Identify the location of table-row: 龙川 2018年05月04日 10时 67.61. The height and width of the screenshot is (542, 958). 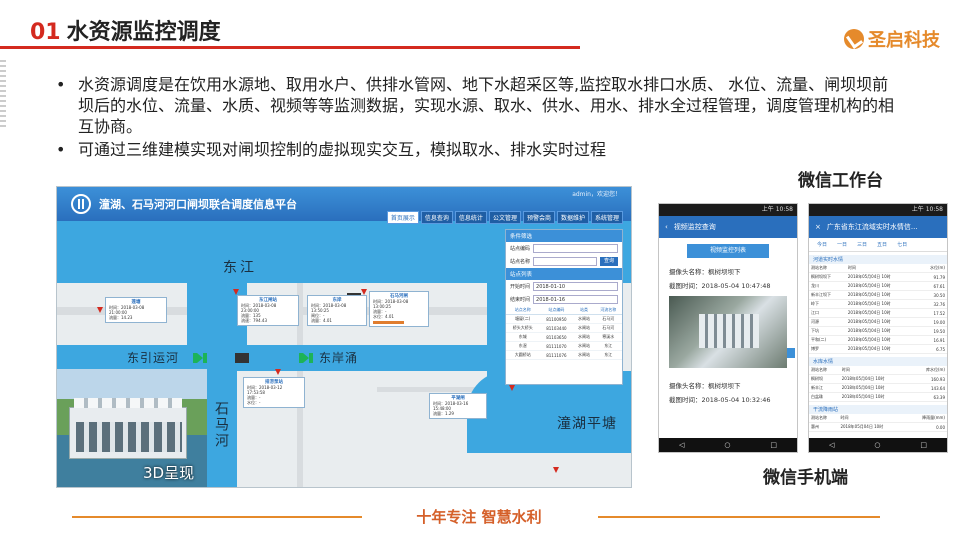
(878, 286).